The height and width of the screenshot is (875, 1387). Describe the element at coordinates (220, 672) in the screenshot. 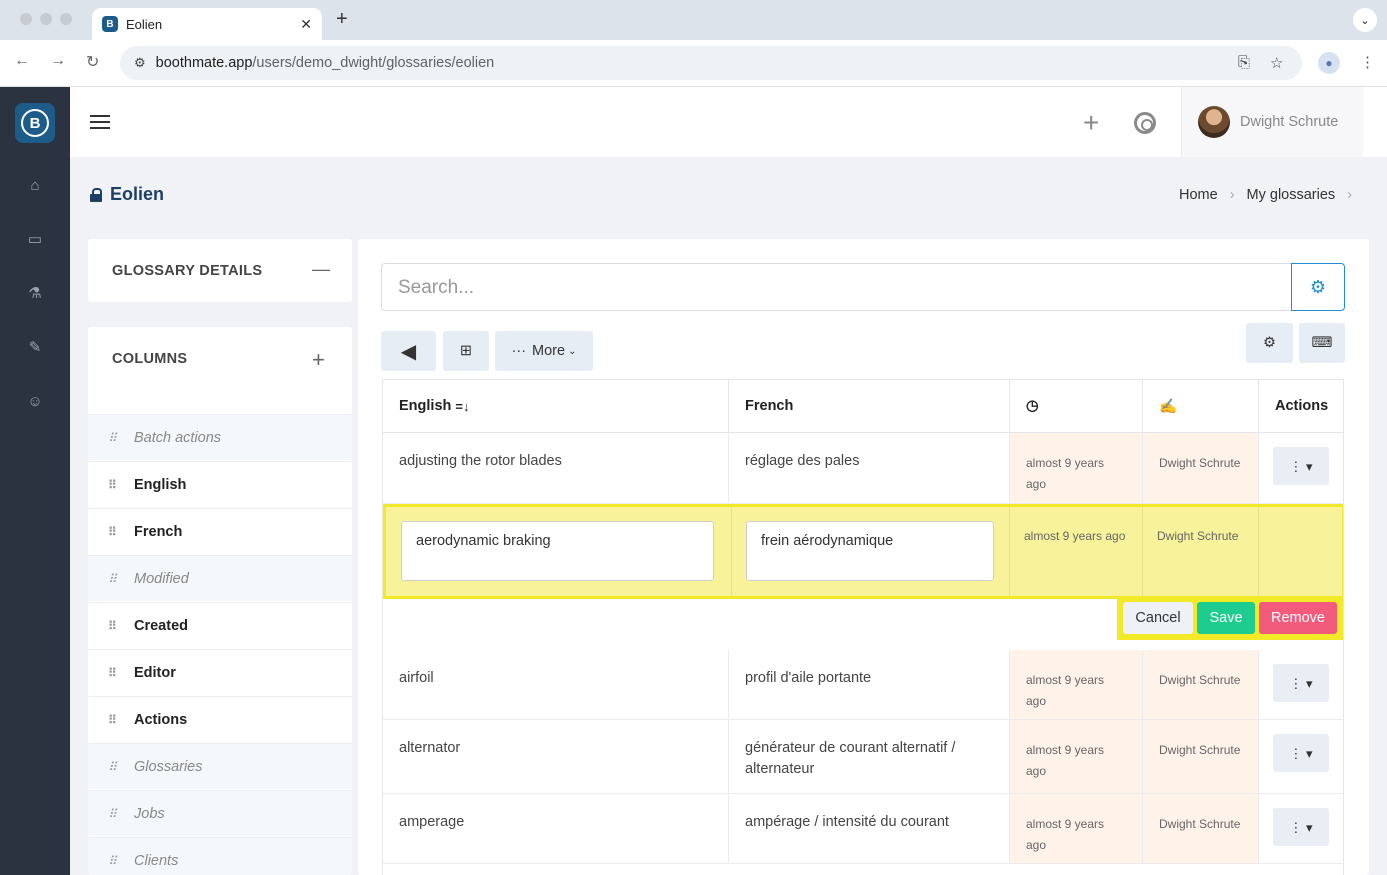

I see `column-toggle-item: ⠿ Editor` at that location.